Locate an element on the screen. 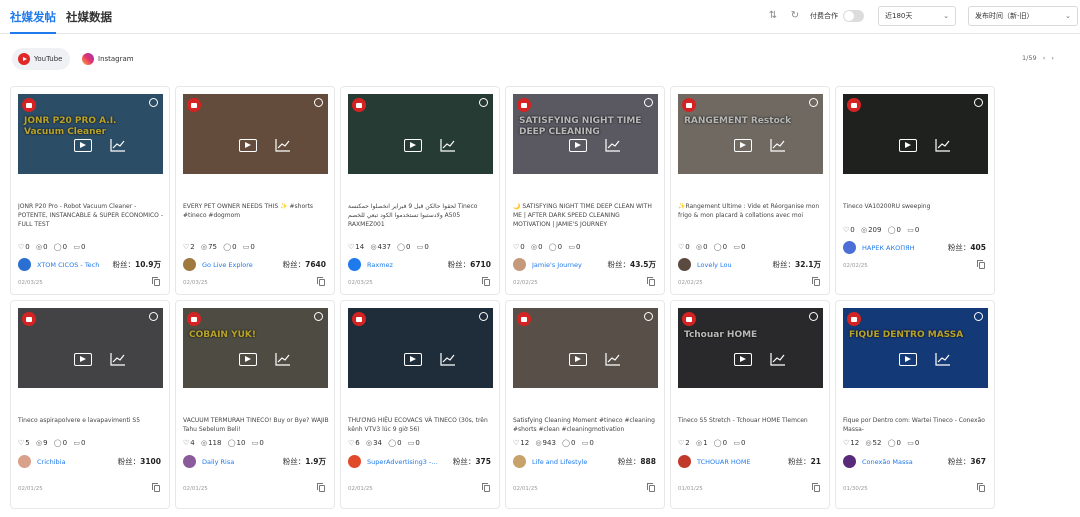 The image size is (1080, 517). author: XTOM CICOS - Tech is located at coordinates (63, 265).